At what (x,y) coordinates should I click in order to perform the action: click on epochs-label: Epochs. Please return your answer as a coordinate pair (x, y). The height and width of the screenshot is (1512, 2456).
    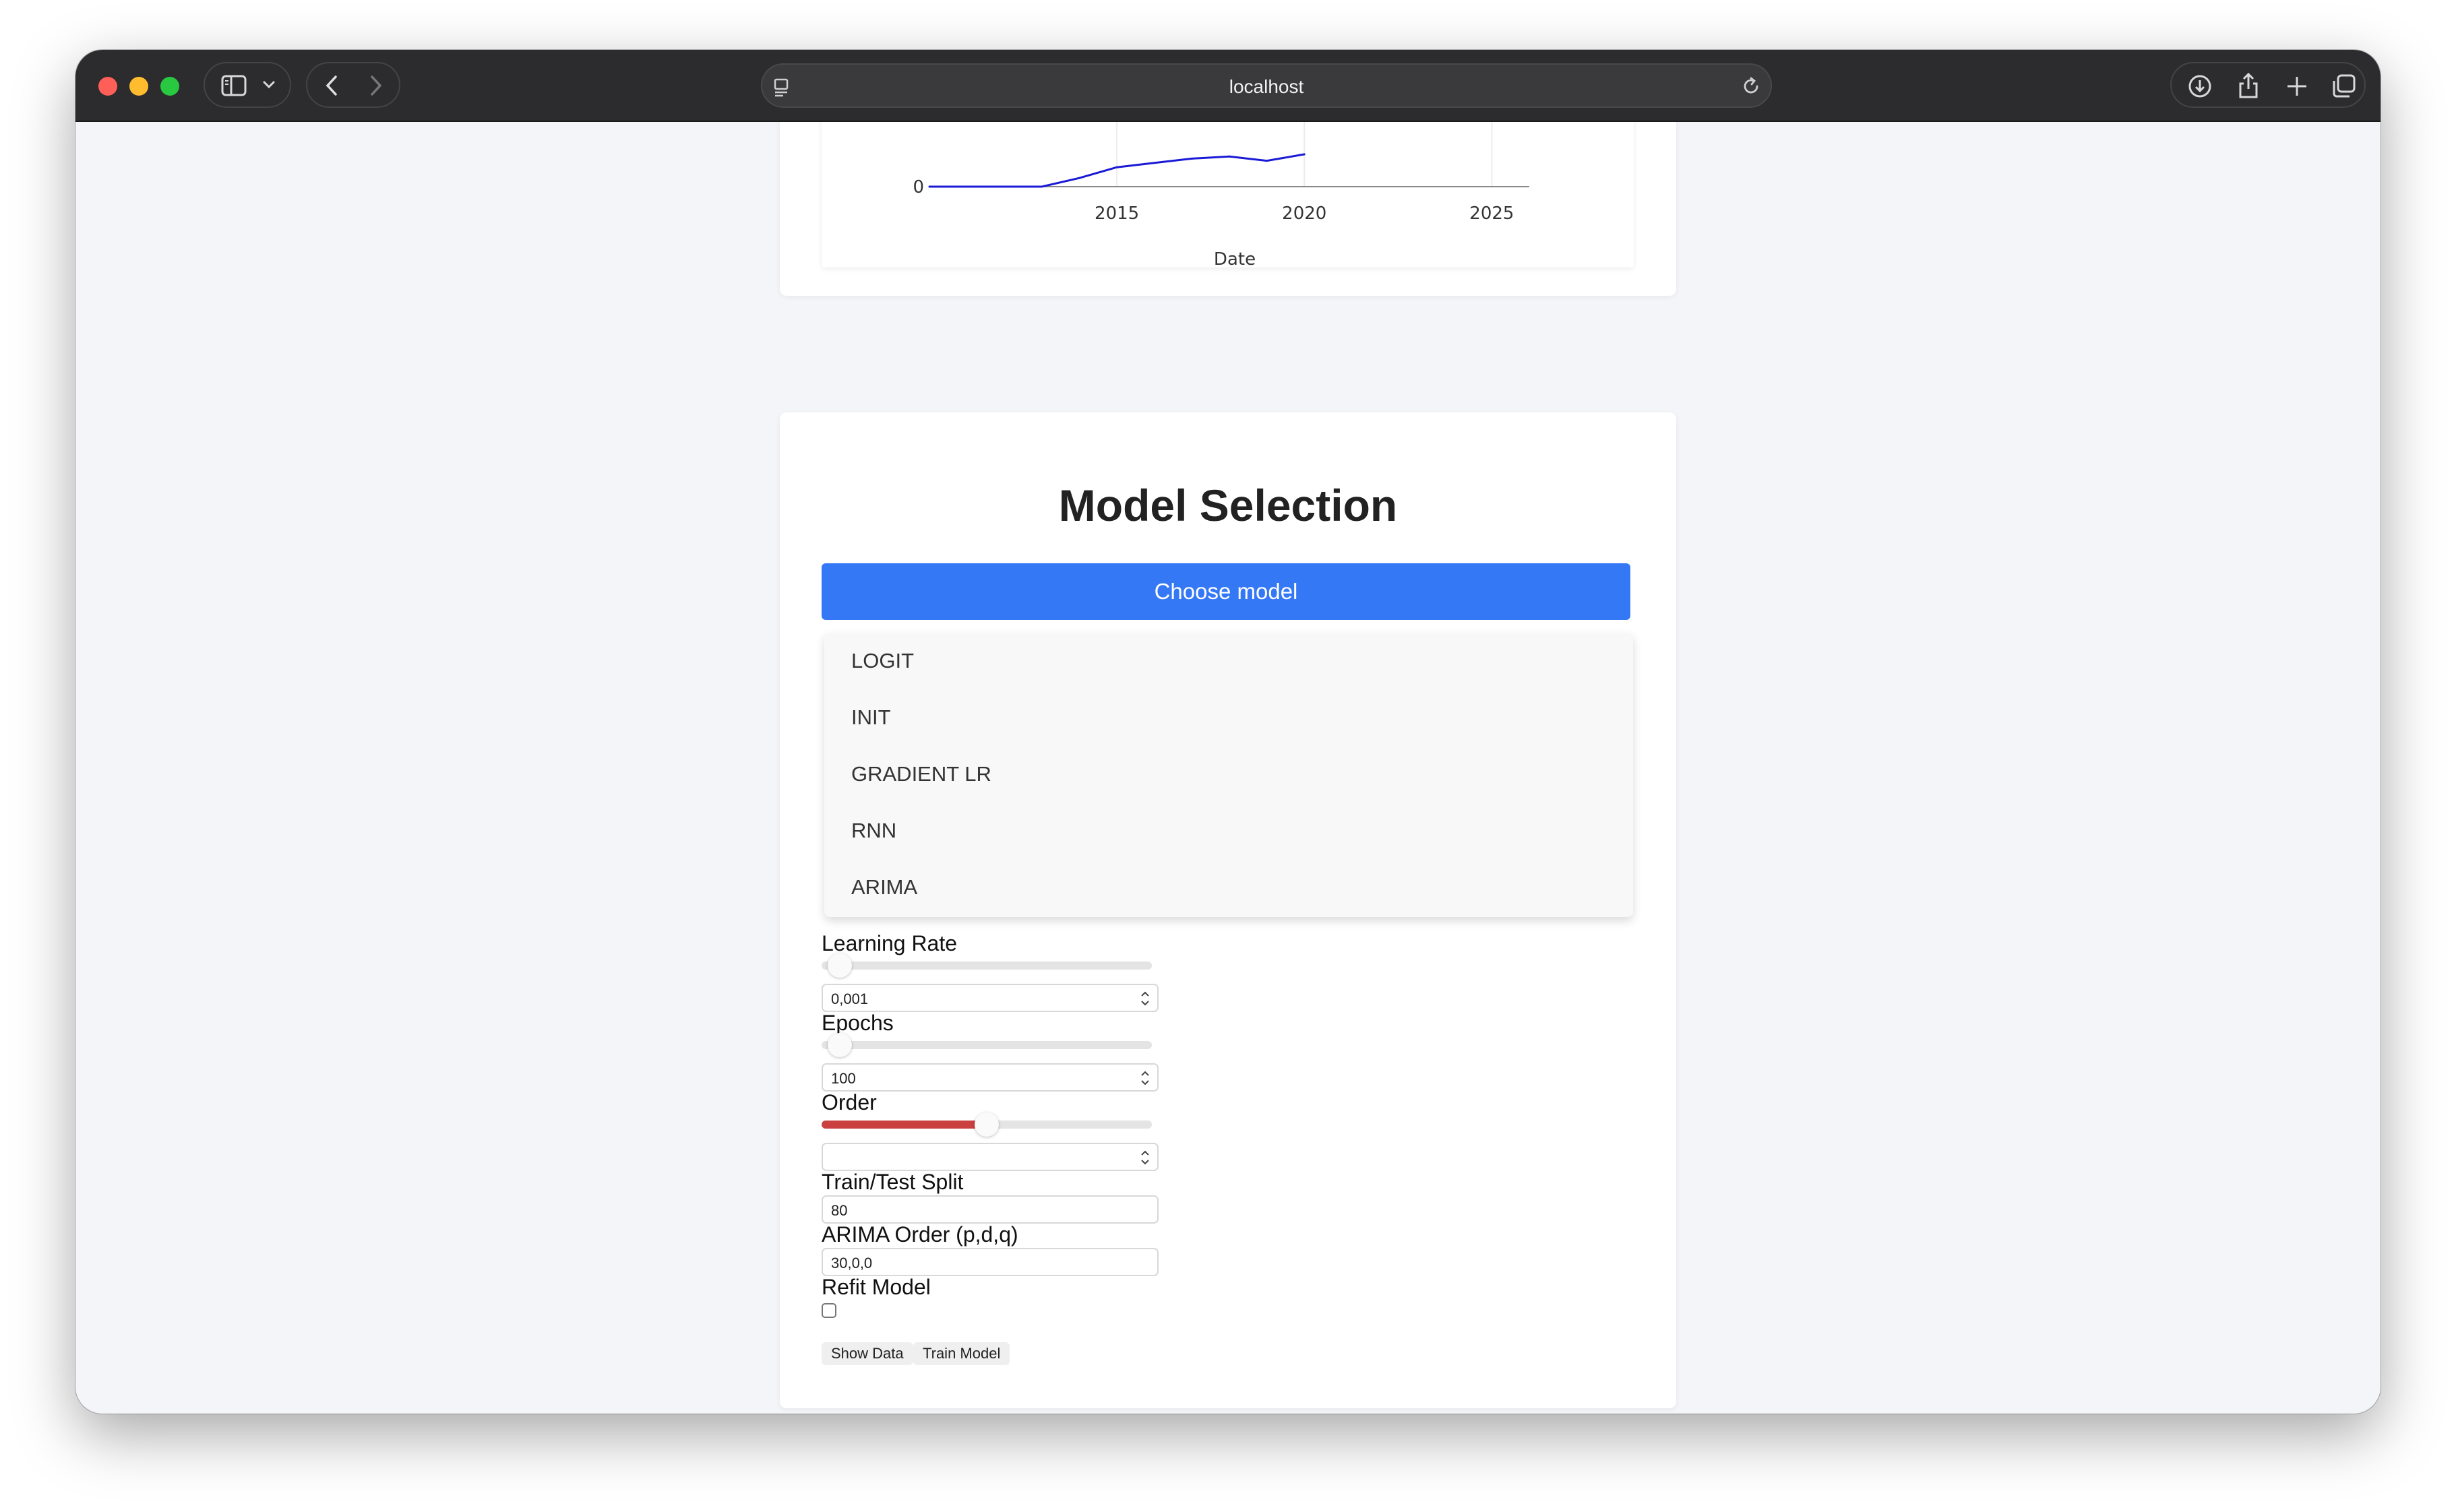
    Looking at the image, I should click on (858, 1023).